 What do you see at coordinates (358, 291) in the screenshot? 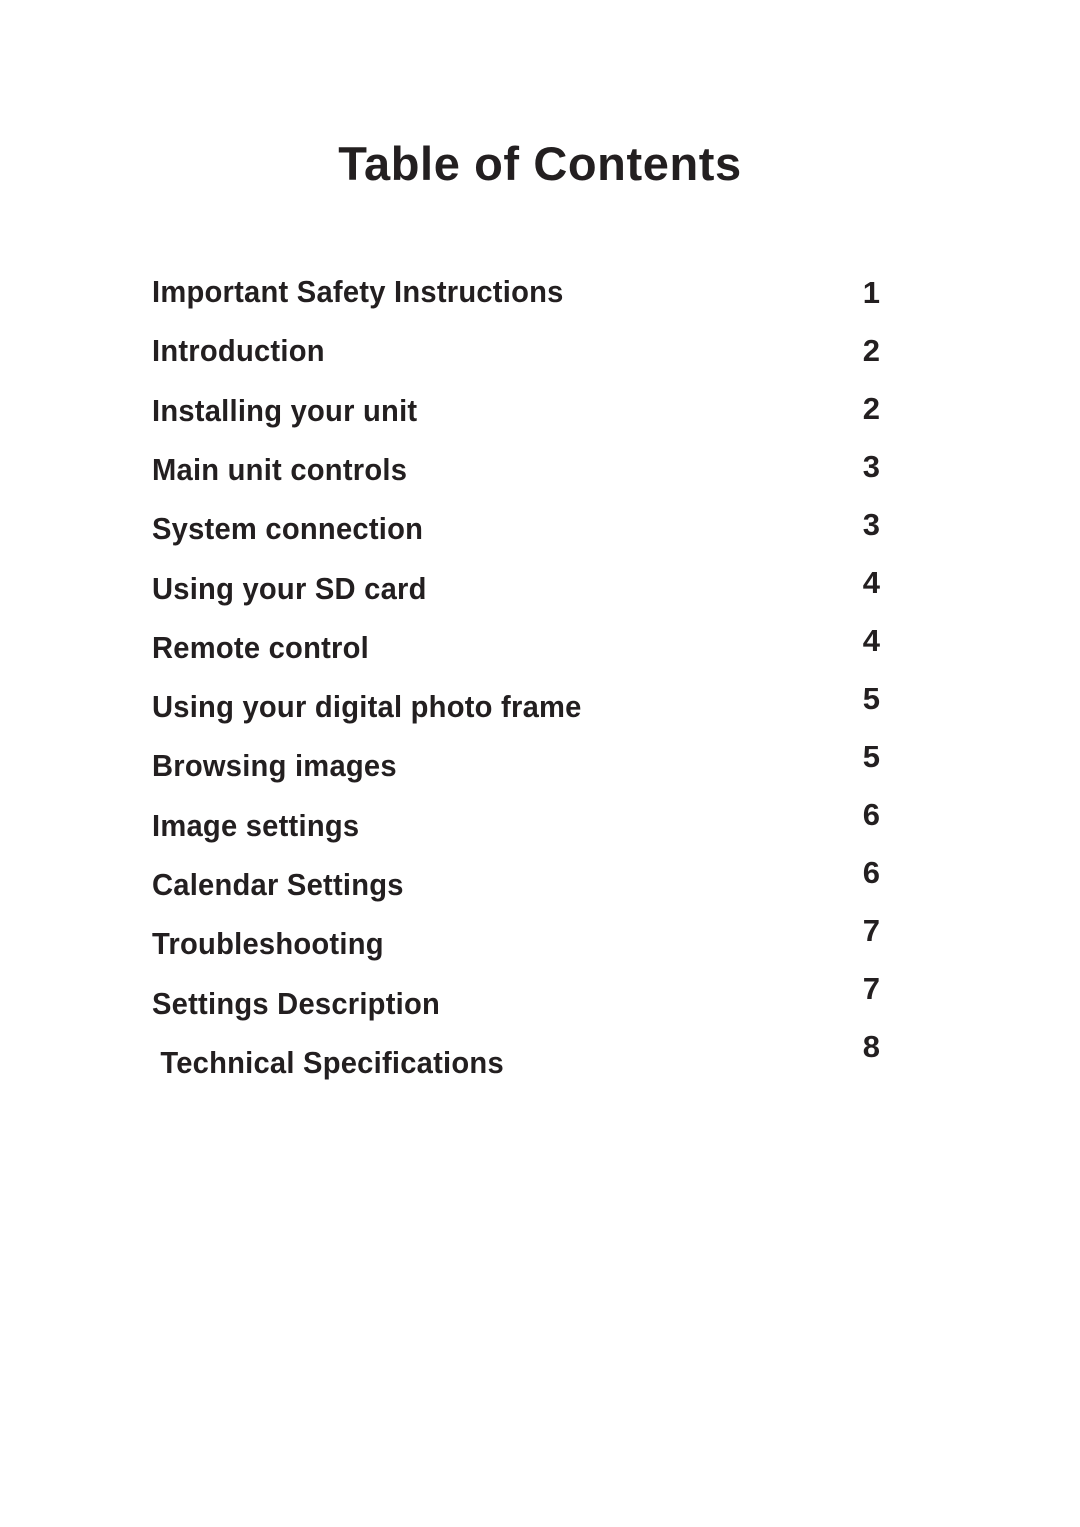
I see `toc-entry-label: Important Safety Instructions` at bounding box center [358, 291].